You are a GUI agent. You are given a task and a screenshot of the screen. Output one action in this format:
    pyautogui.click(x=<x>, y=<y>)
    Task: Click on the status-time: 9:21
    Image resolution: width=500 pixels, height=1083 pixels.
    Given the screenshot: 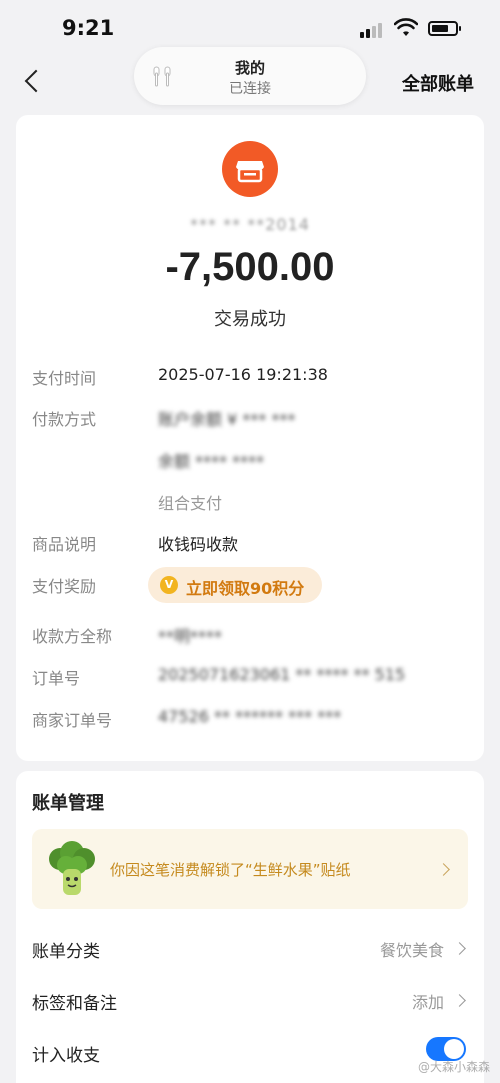 What is the action you would take?
    pyautogui.click(x=88, y=28)
    